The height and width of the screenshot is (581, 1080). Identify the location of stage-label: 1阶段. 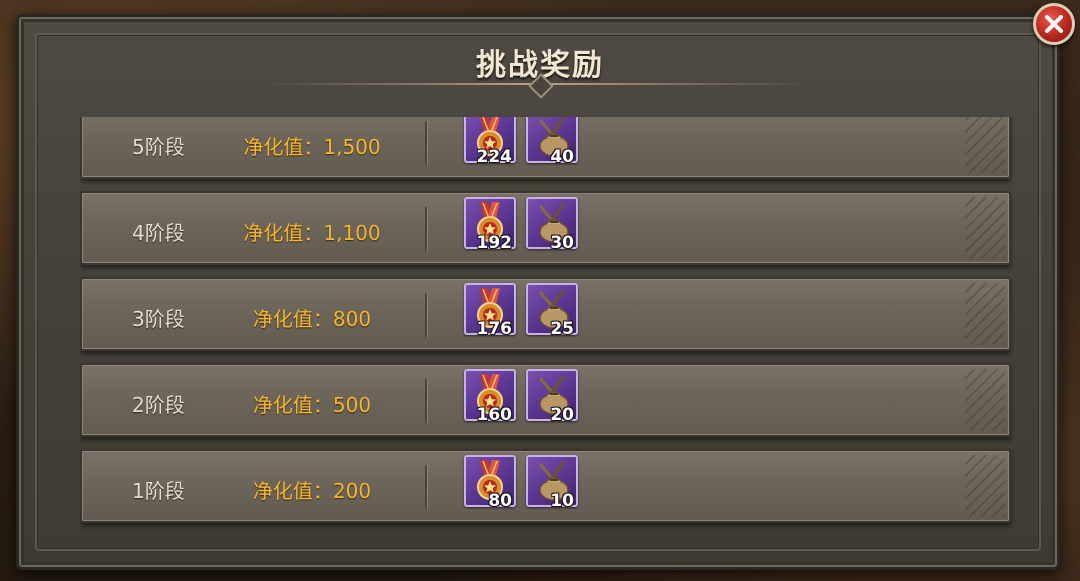
(158, 491).